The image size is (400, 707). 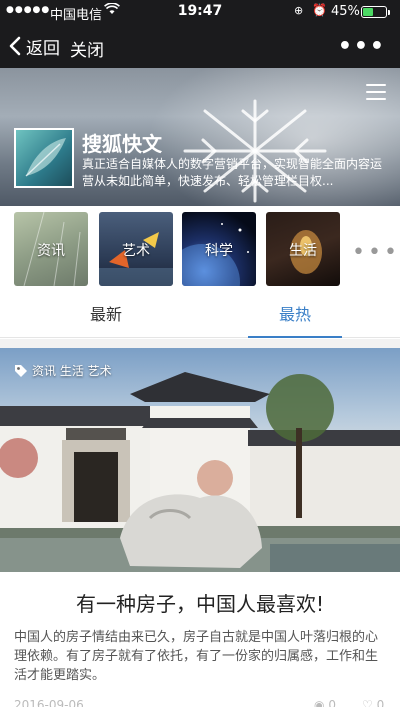 What do you see at coordinates (376, 92) in the screenshot?
I see `menu-icon` at bounding box center [376, 92].